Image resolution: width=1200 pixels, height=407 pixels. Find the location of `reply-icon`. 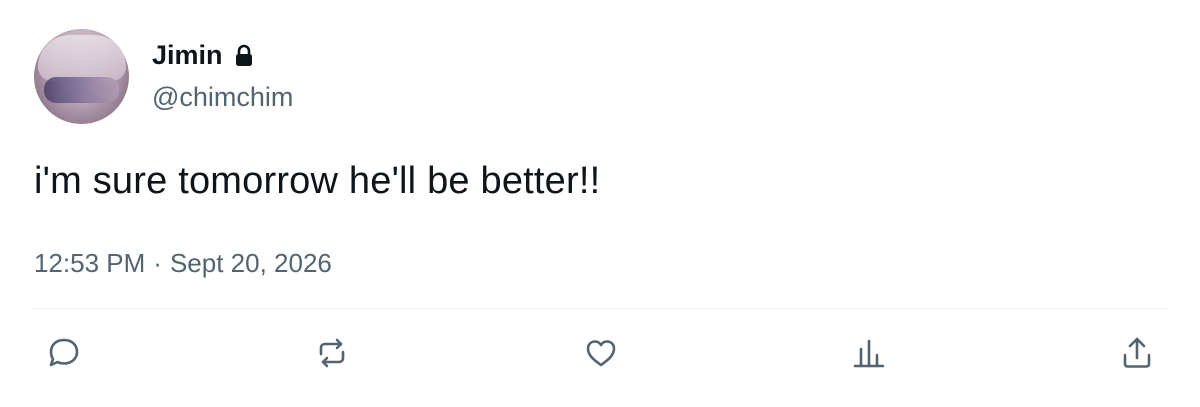

reply-icon is located at coordinates (64, 352).